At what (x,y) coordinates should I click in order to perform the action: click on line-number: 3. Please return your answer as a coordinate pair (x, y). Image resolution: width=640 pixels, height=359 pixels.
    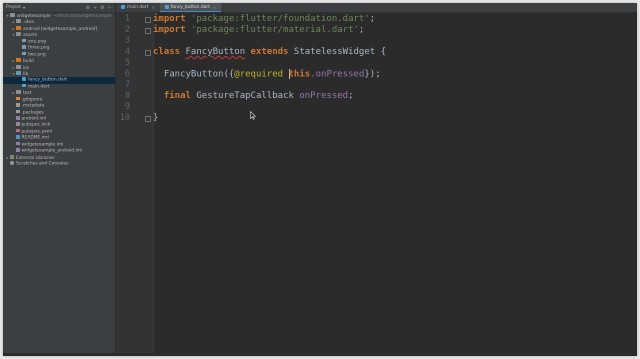
    Looking at the image, I should click on (127, 41).